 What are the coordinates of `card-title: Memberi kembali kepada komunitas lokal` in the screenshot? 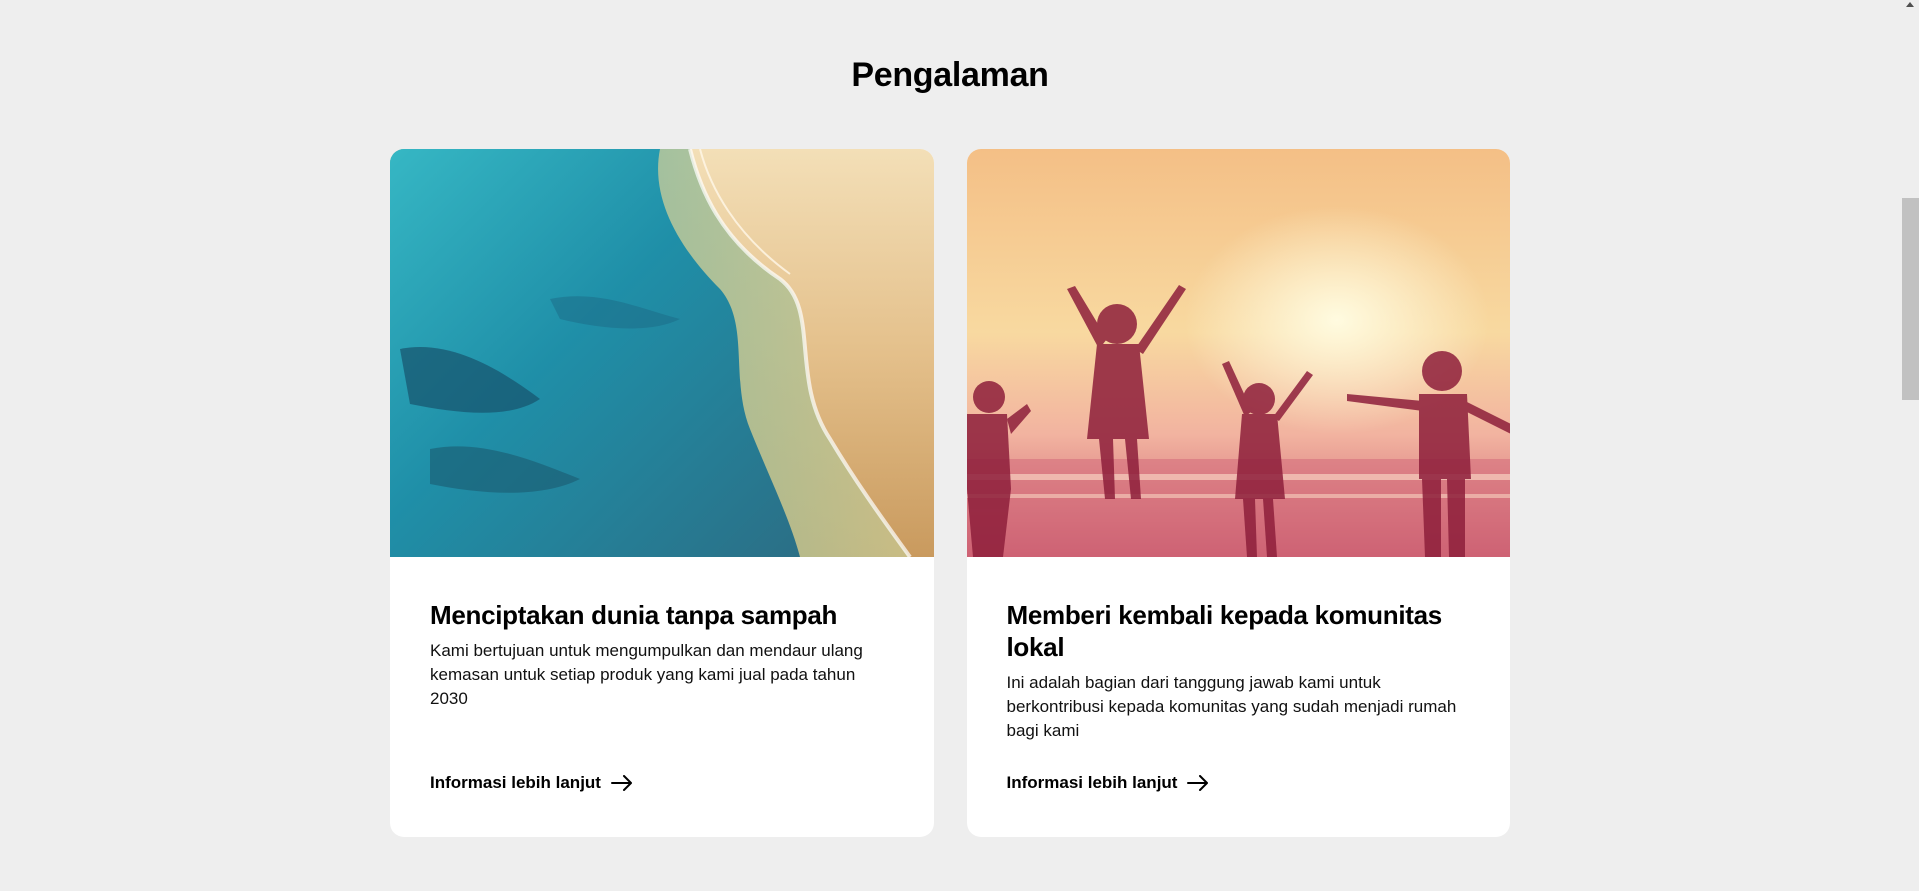 It's located at (1224, 631).